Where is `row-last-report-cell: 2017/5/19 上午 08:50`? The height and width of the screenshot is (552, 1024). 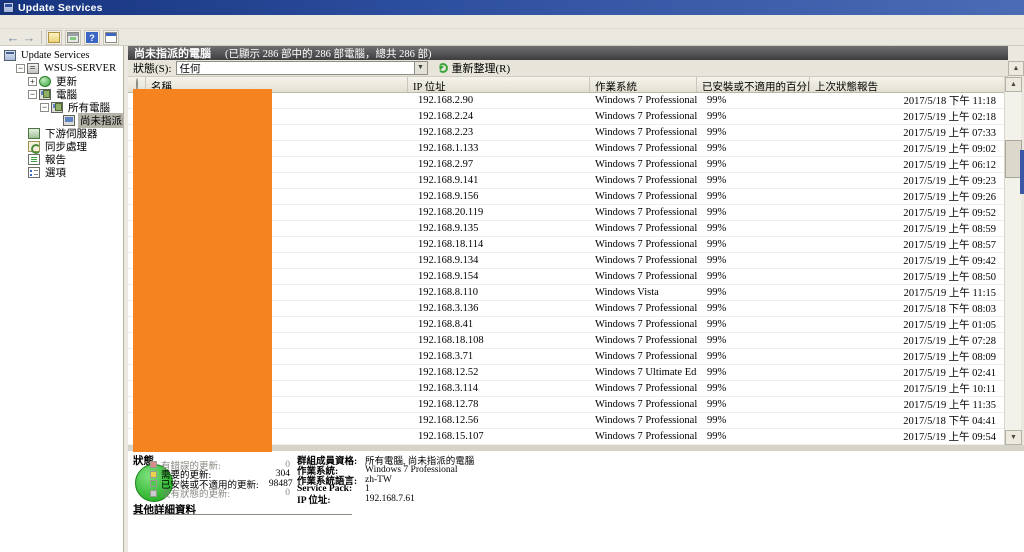 row-last-report-cell: 2017/5/19 上午 08:50 is located at coordinates (949, 277).